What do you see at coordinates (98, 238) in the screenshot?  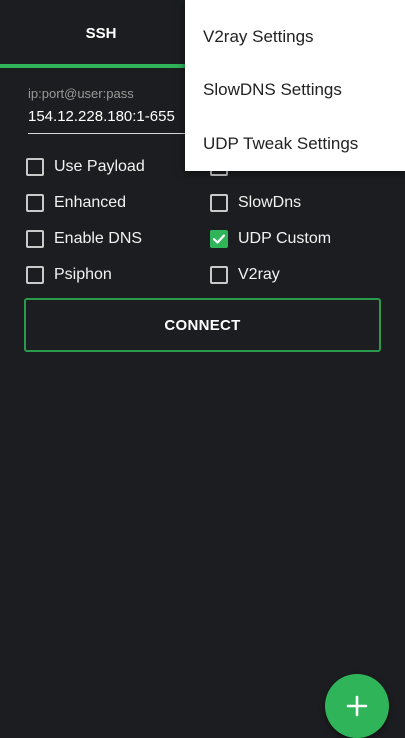 I see `option-label: Enable DNS` at bounding box center [98, 238].